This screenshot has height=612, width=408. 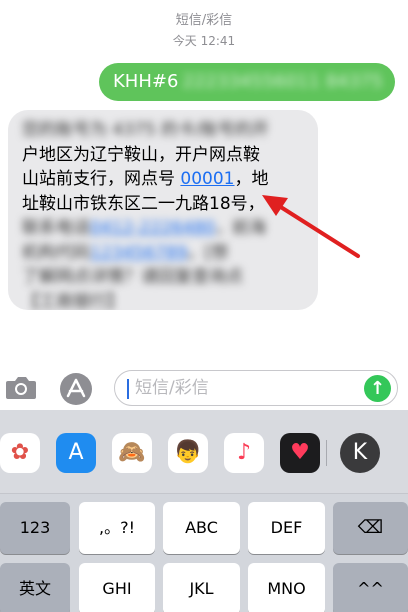 What do you see at coordinates (76, 453) in the screenshot?
I see `app-store-icon: A` at bounding box center [76, 453].